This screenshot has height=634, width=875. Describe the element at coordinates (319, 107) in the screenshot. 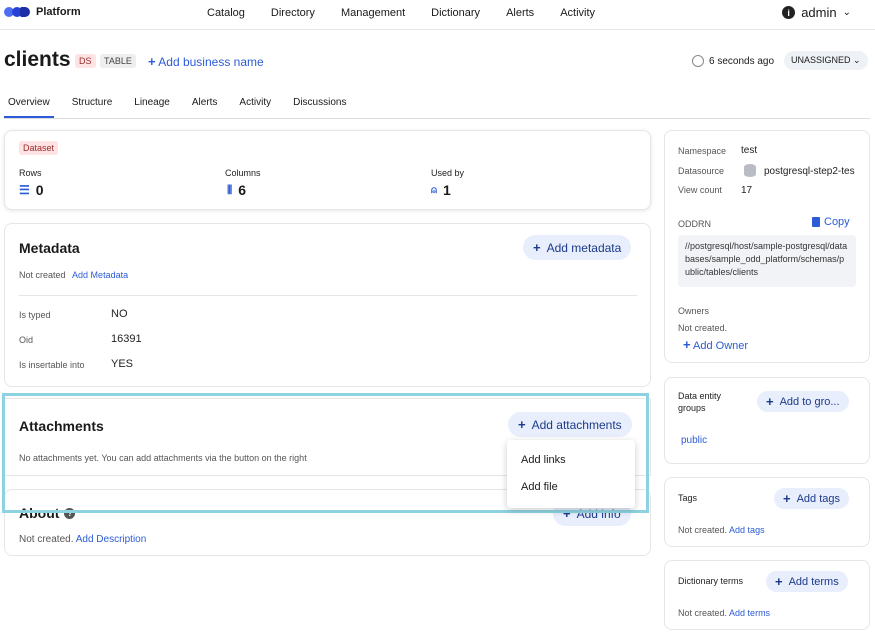

I see `tab-discussions: Discussions` at that location.